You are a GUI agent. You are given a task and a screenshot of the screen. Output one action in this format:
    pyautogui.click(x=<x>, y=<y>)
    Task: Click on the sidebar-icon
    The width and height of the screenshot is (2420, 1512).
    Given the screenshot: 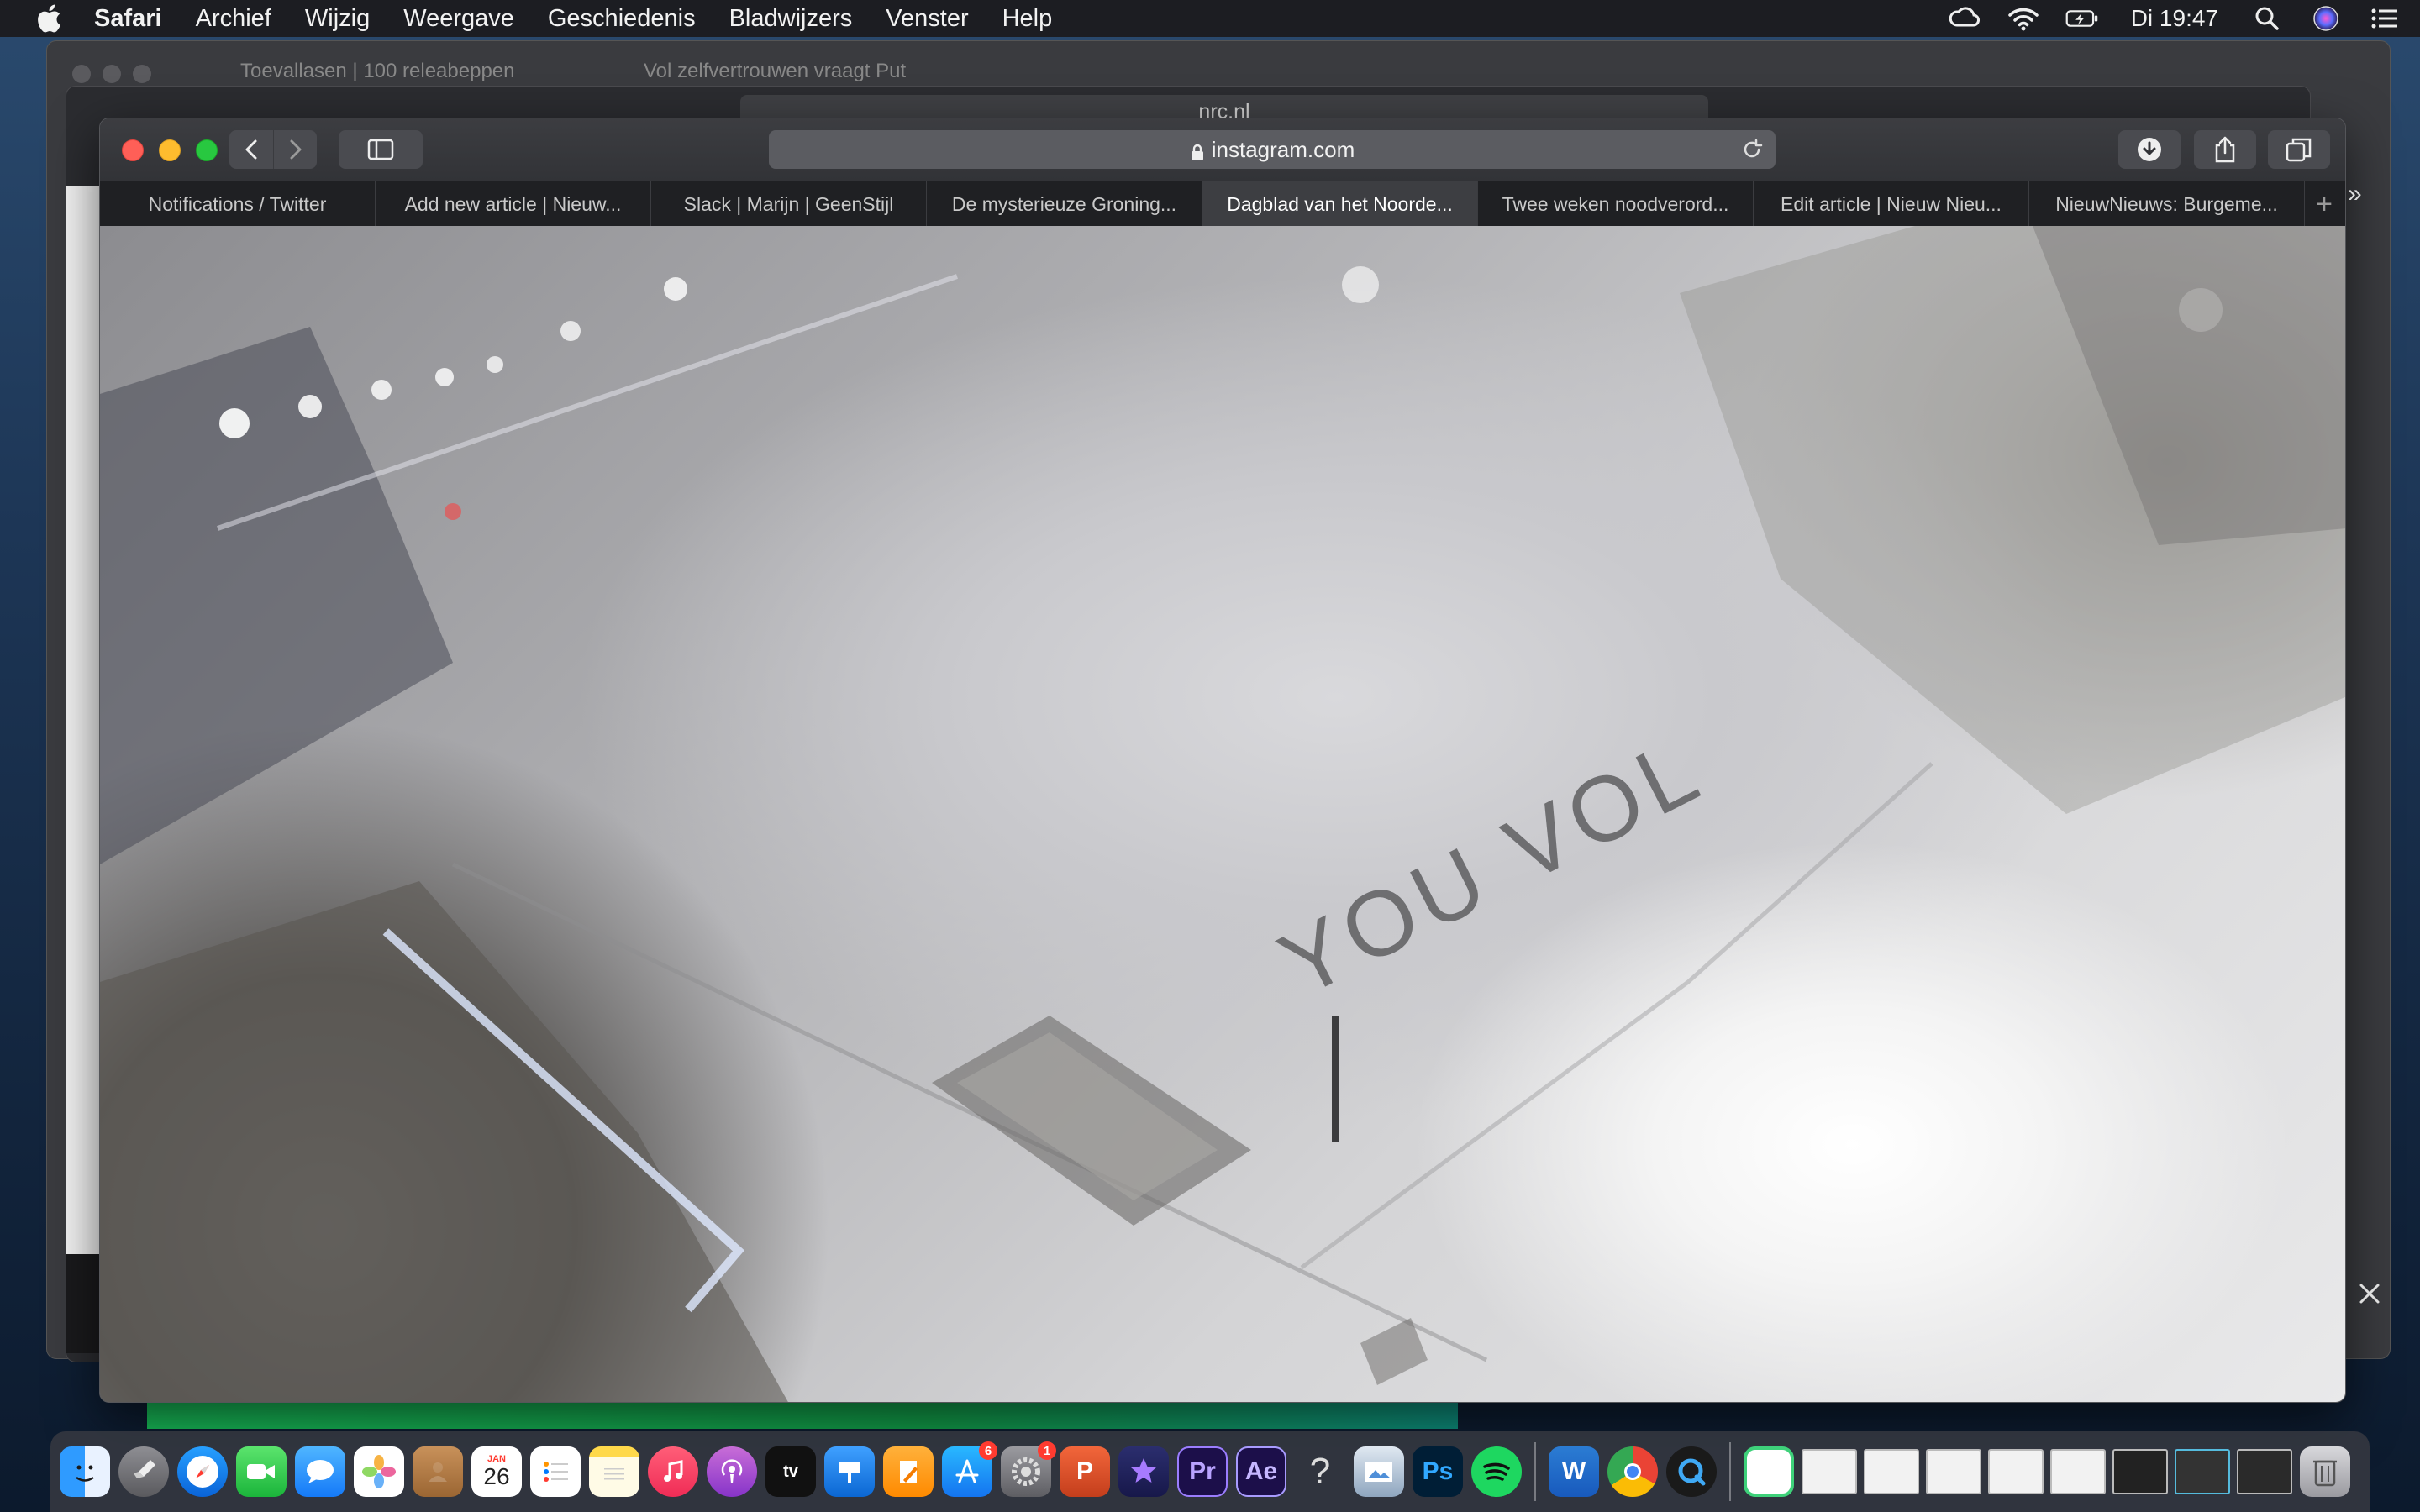 What is the action you would take?
    pyautogui.click(x=381, y=149)
    